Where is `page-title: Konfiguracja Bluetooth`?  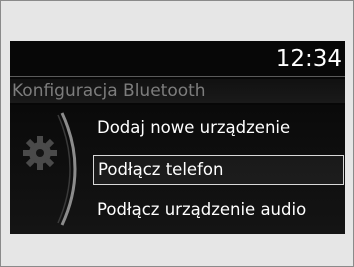 page-title: Konfiguracja Bluetooth is located at coordinates (109, 91).